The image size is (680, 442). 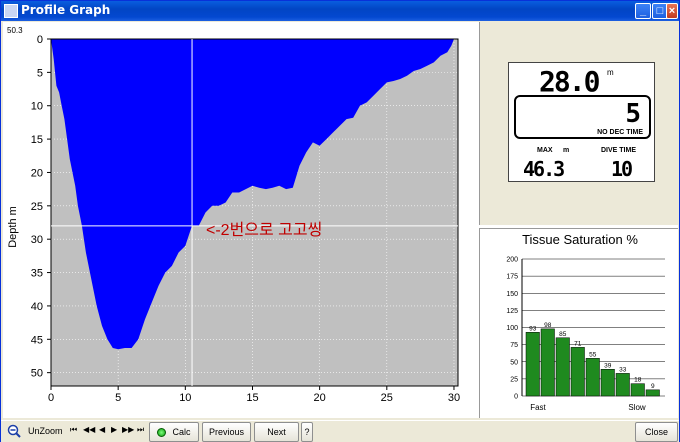 What do you see at coordinates (637, 407) in the screenshot?
I see `slow-label: Slow` at bounding box center [637, 407].